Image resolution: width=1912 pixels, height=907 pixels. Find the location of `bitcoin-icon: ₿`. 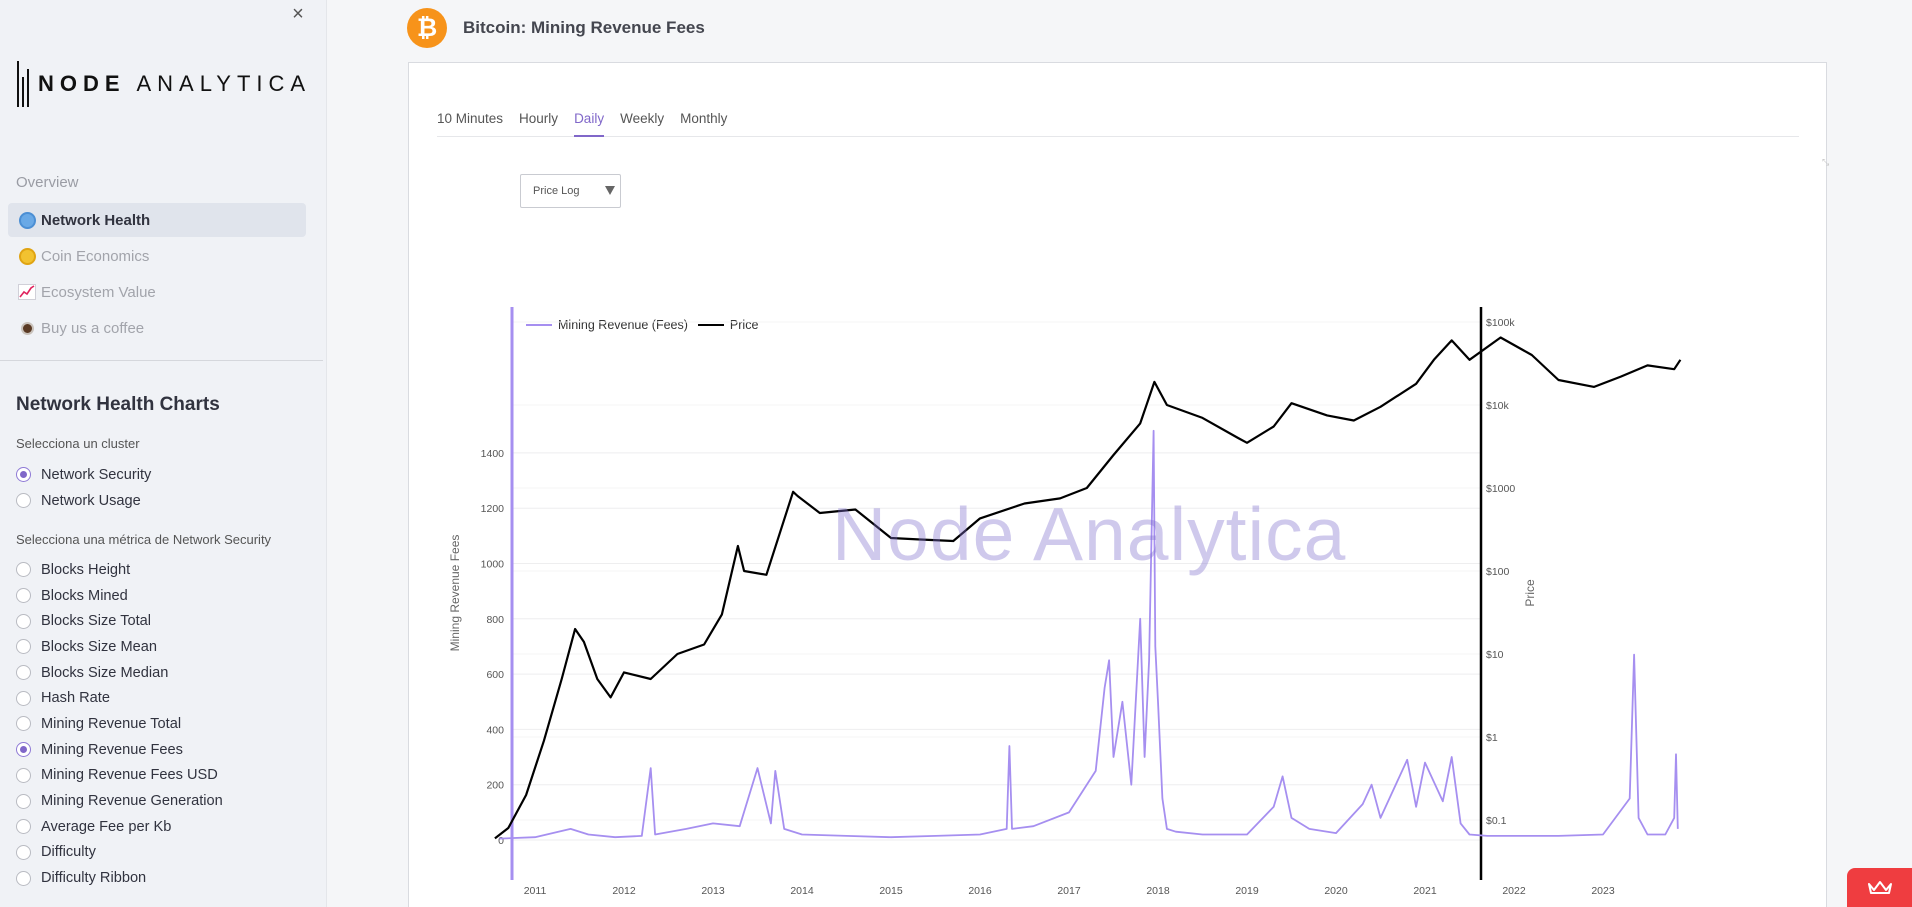

bitcoin-icon: ₿ is located at coordinates (427, 28).